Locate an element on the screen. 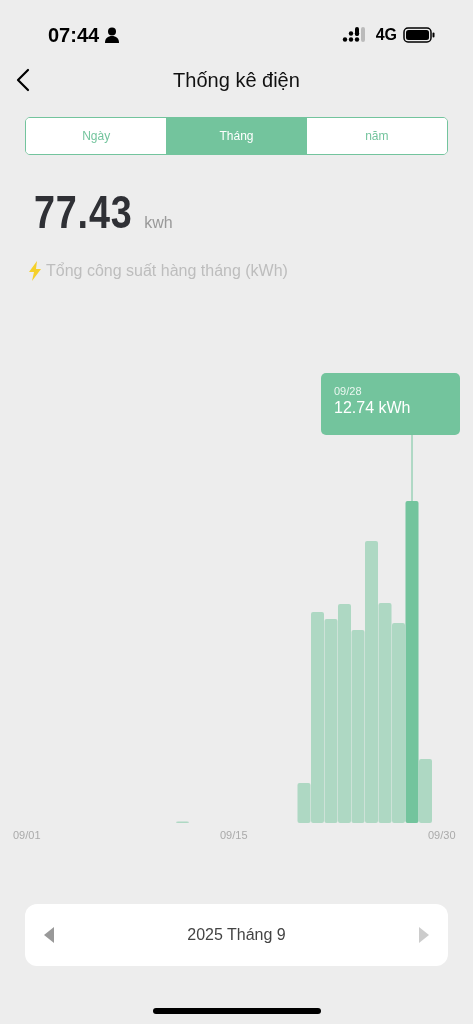  tooltip-date: 09/28 is located at coordinates (348, 391).